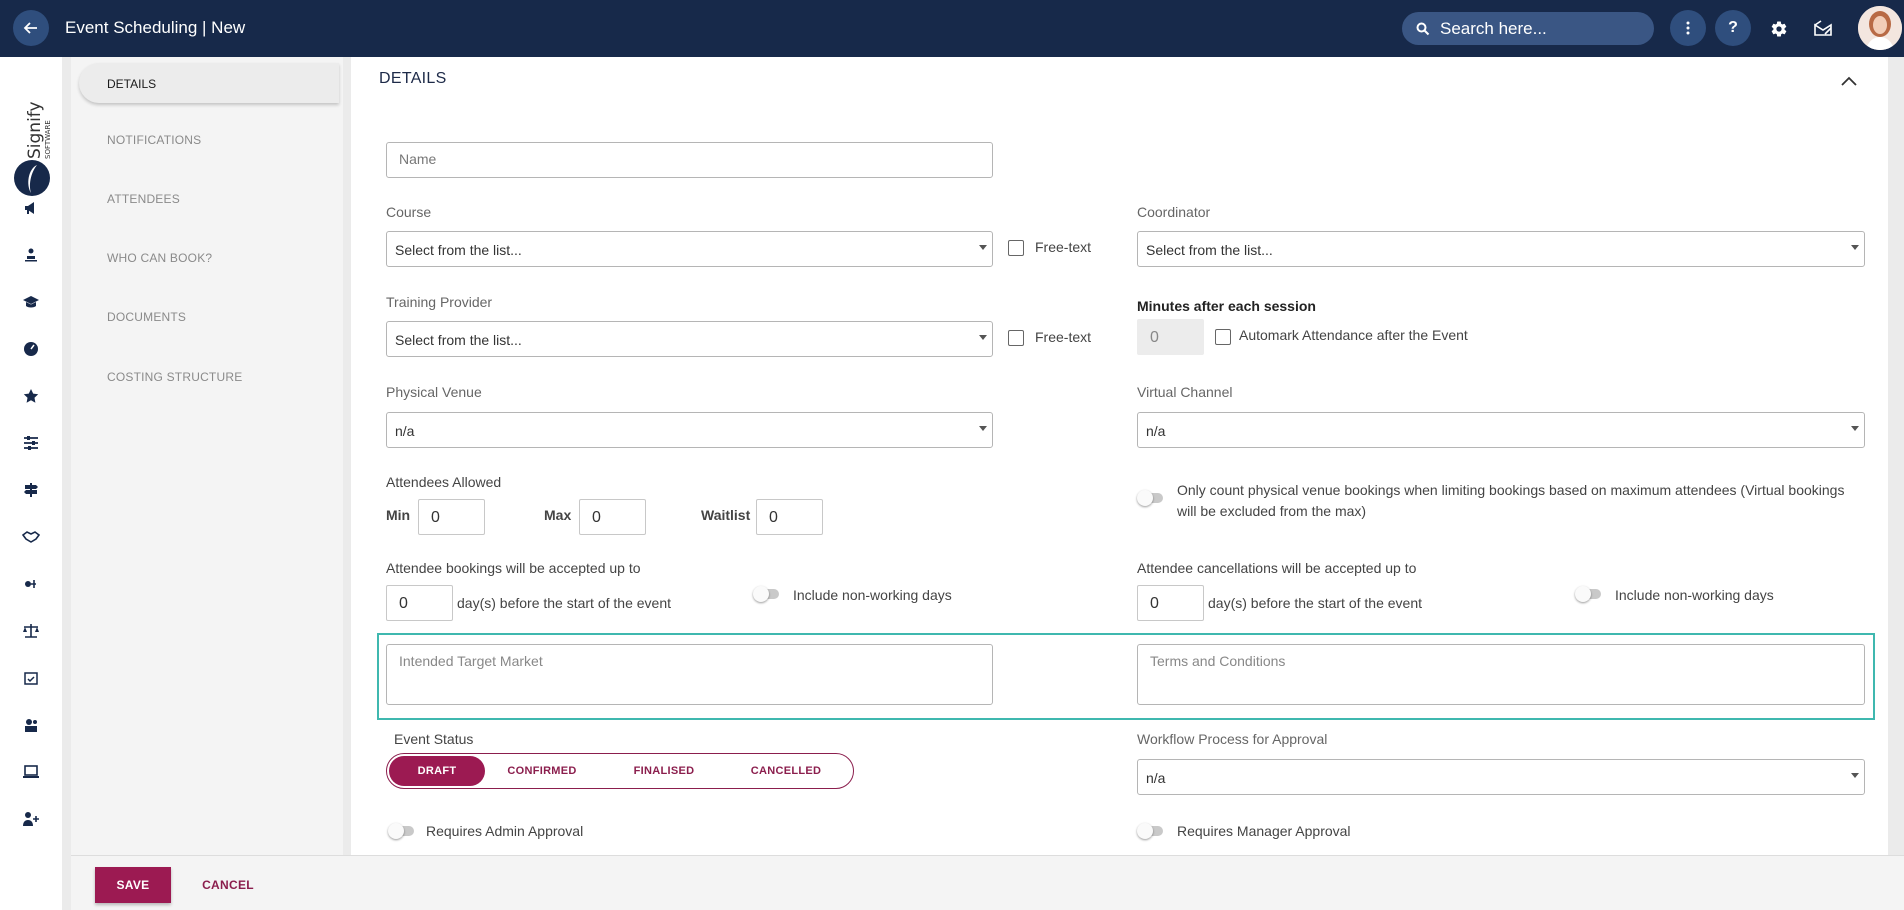 This screenshot has height=910, width=1904. What do you see at coordinates (1185, 392) in the screenshot?
I see `virtual-channel-label: Virtual Channel` at bounding box center [1185, 392].